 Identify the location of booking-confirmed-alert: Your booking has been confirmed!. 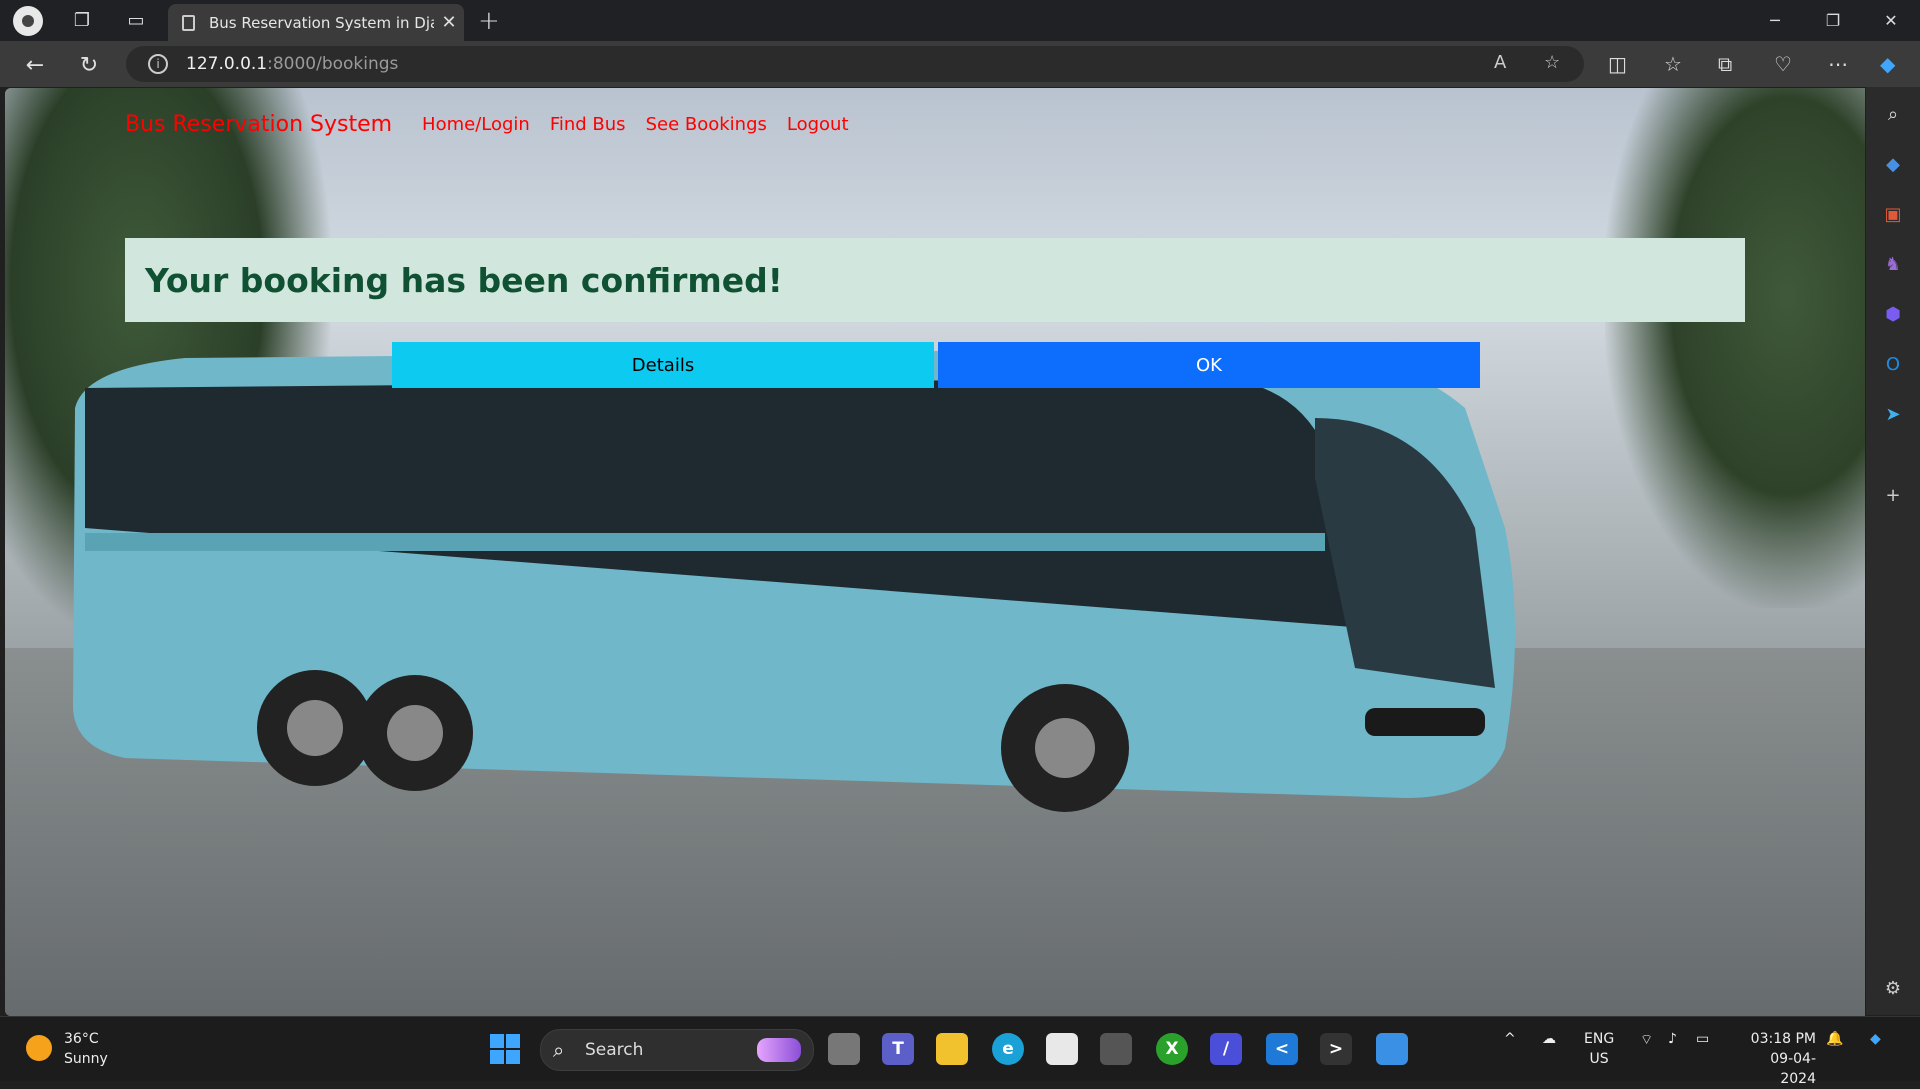
(935, 280).